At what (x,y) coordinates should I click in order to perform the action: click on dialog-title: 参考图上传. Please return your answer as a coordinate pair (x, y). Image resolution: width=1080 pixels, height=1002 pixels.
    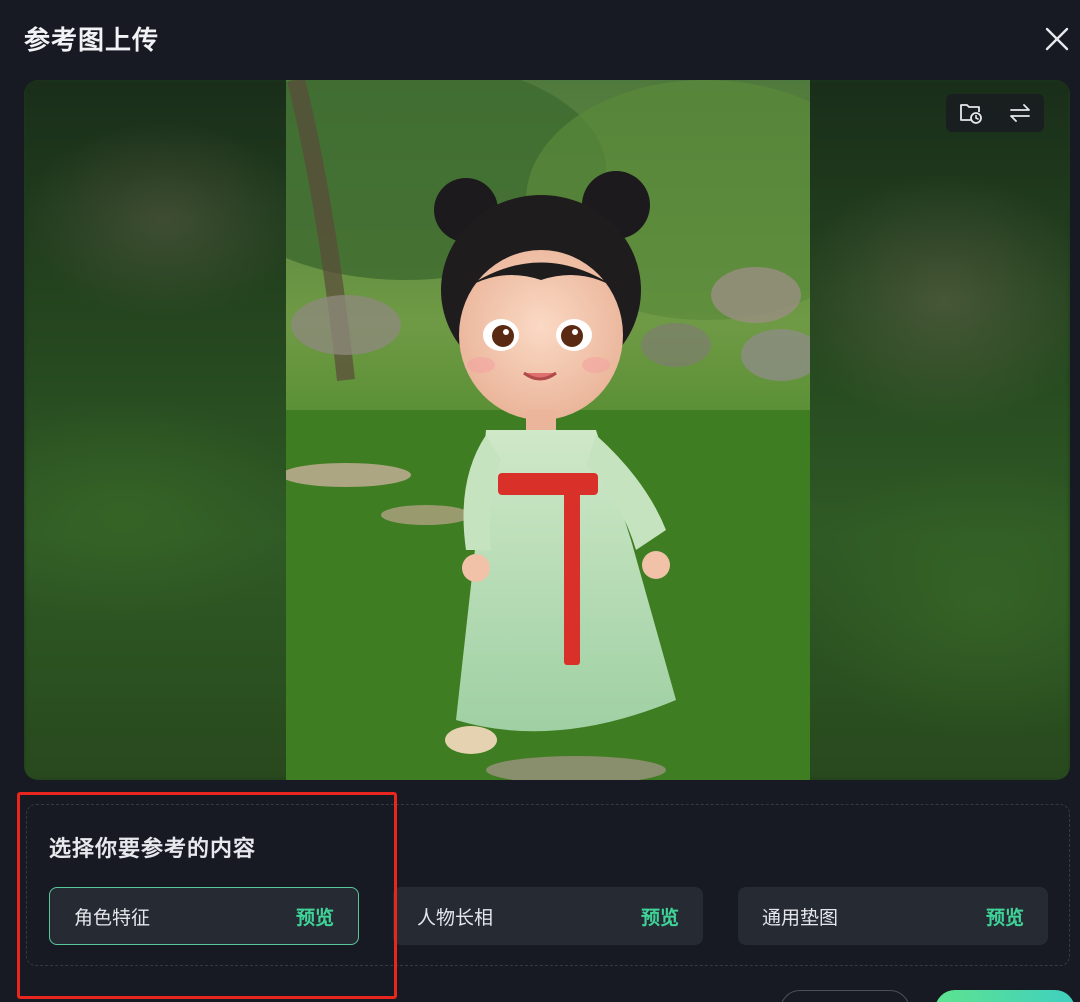
    Looking at the image, I should click on (92, 41).